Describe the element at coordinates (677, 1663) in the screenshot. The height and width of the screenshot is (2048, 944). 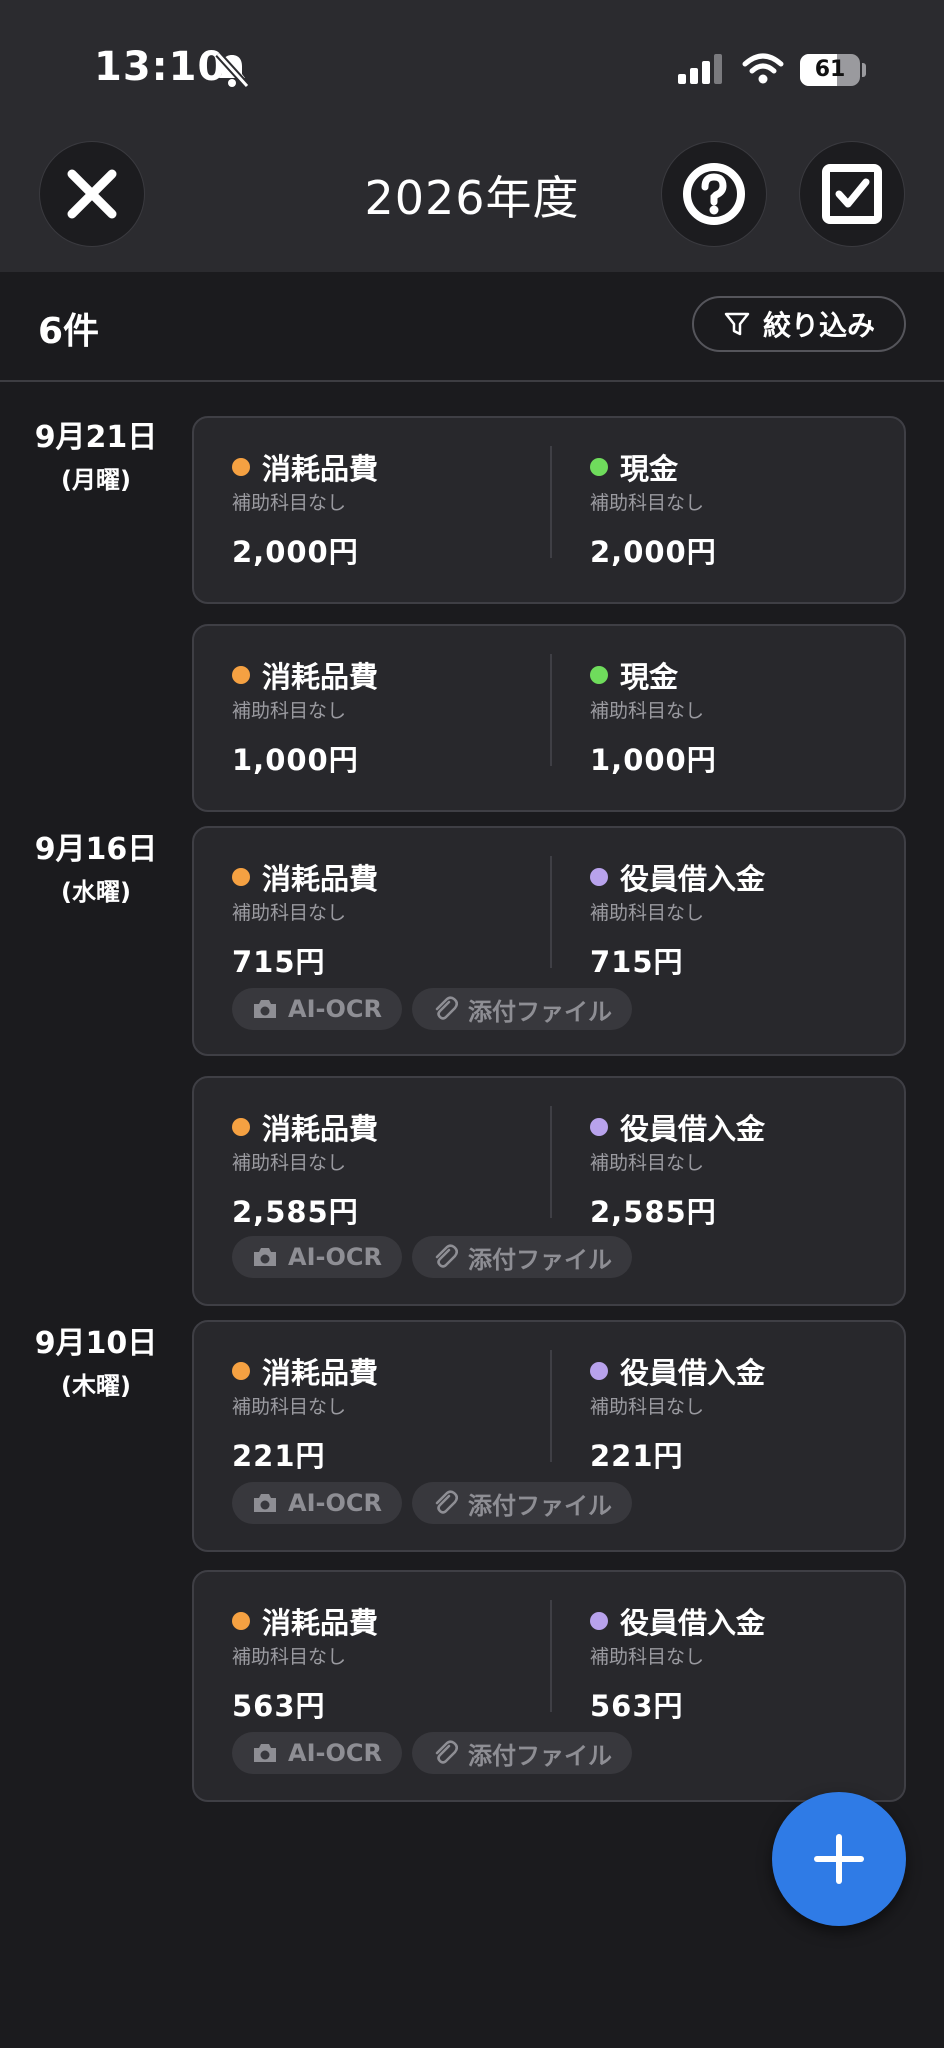
I see `credit-side: 役員借入金 補助科目なし 563円` at that location.